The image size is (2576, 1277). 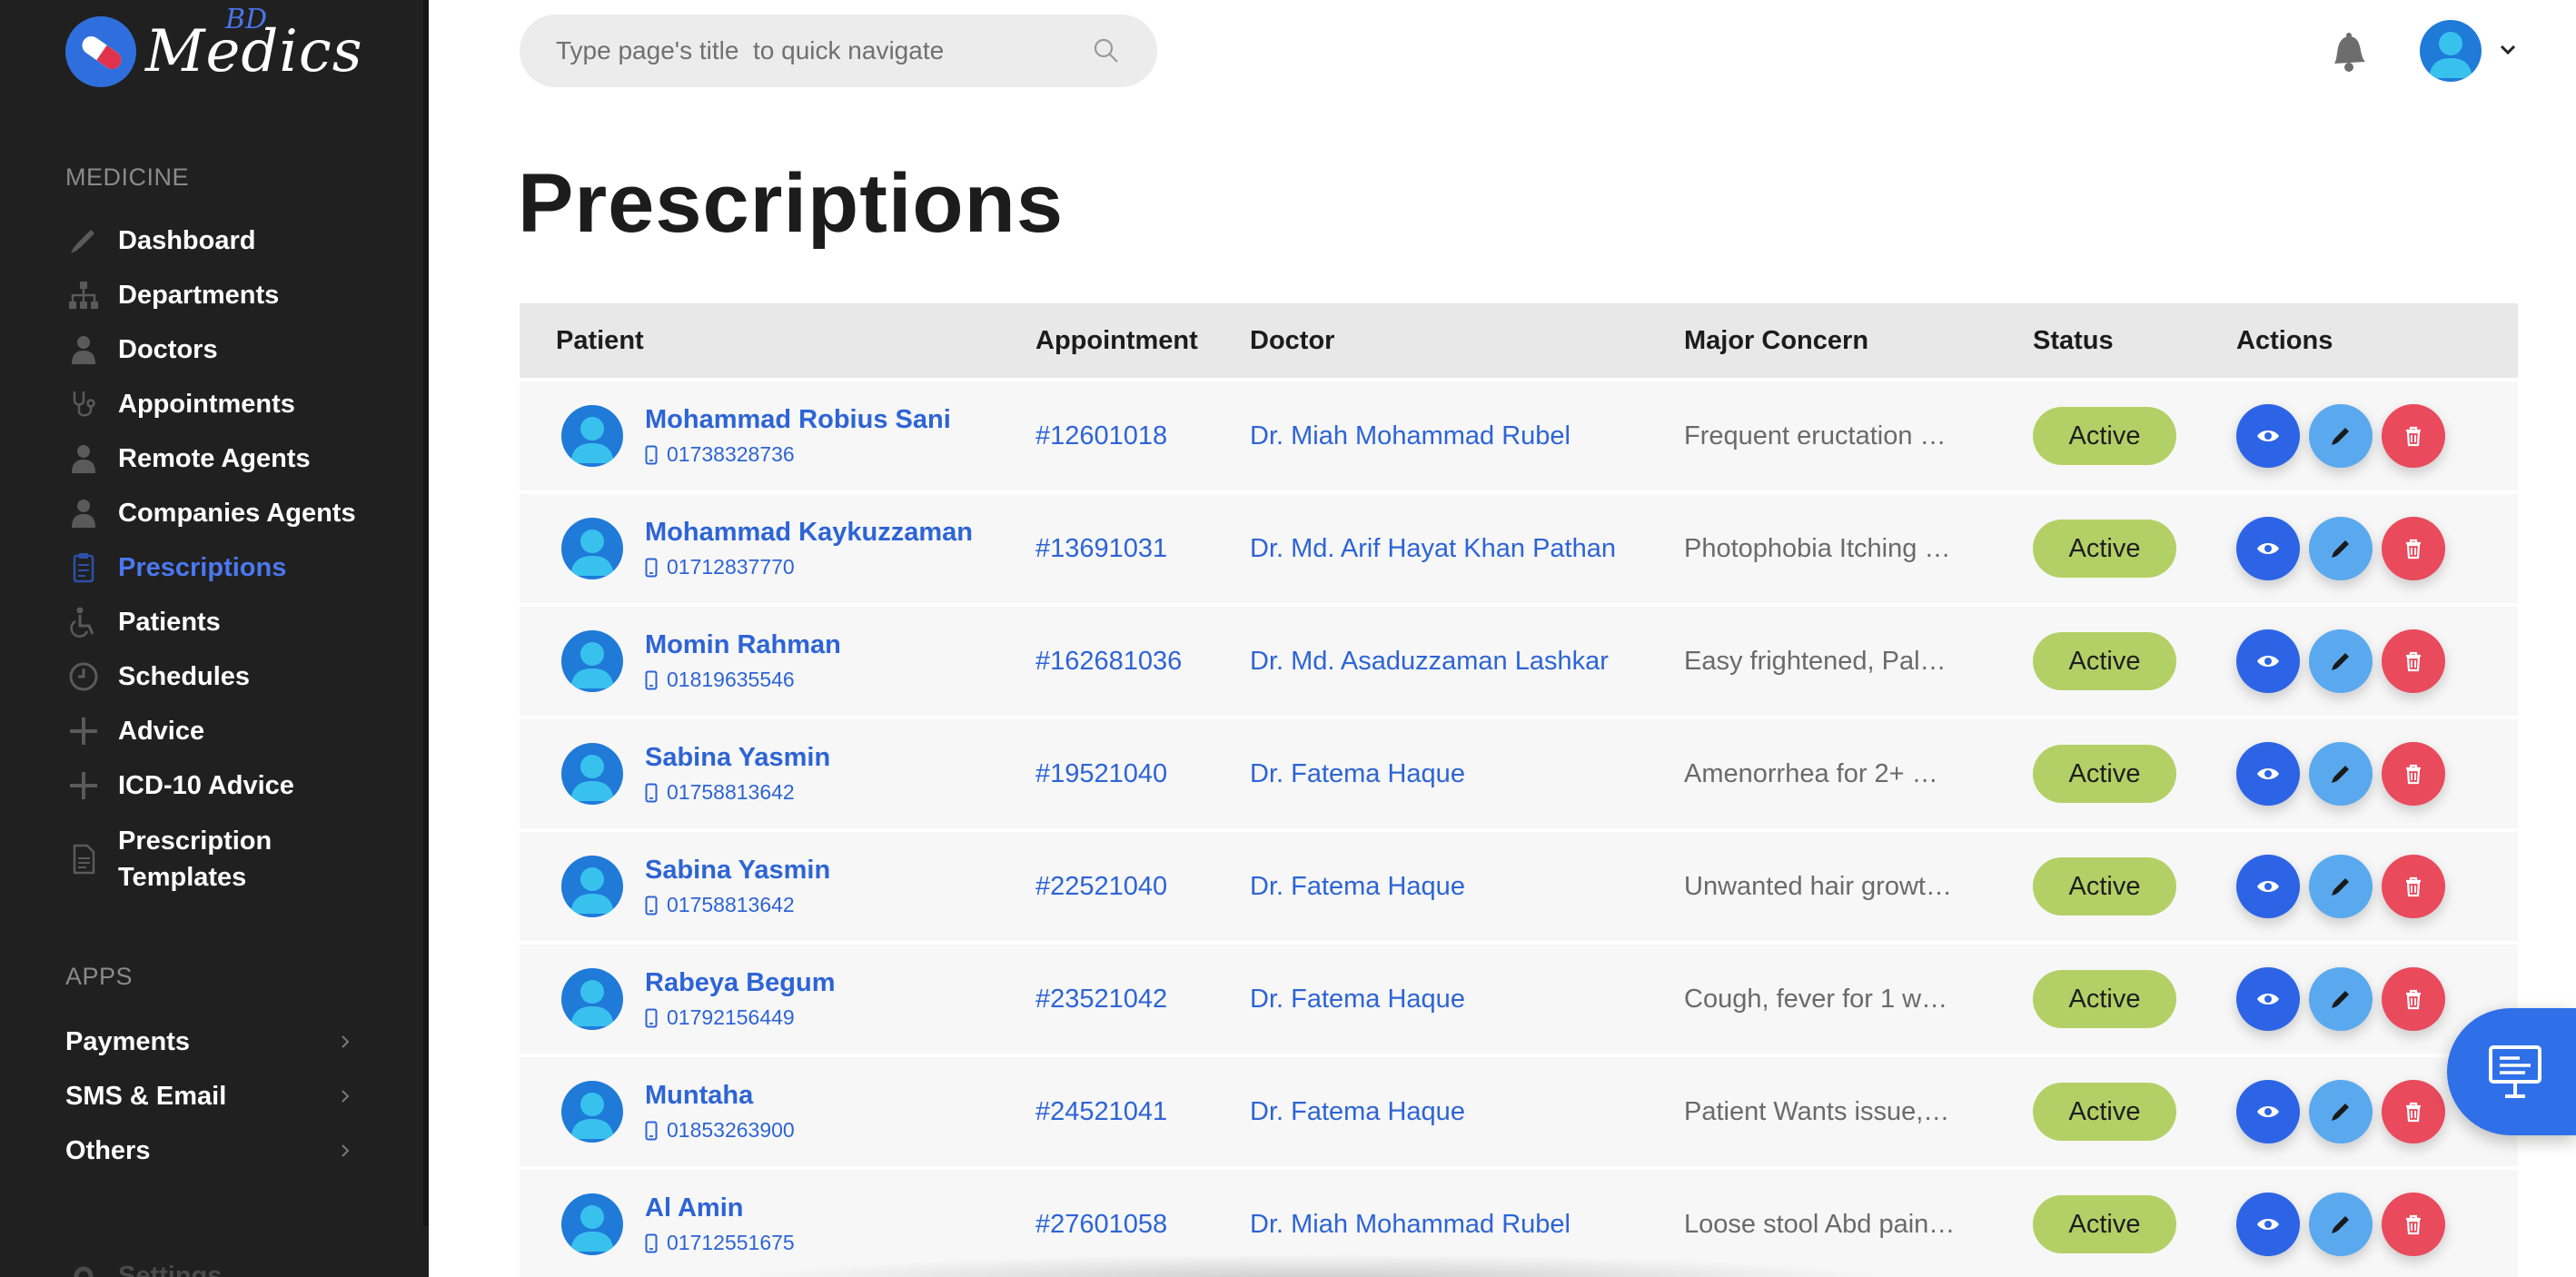 What do you see at coordinates (720, 1208) in the screenshot?
I see `patient-name-link: Al Amin` at bounding box center [720, 1208].